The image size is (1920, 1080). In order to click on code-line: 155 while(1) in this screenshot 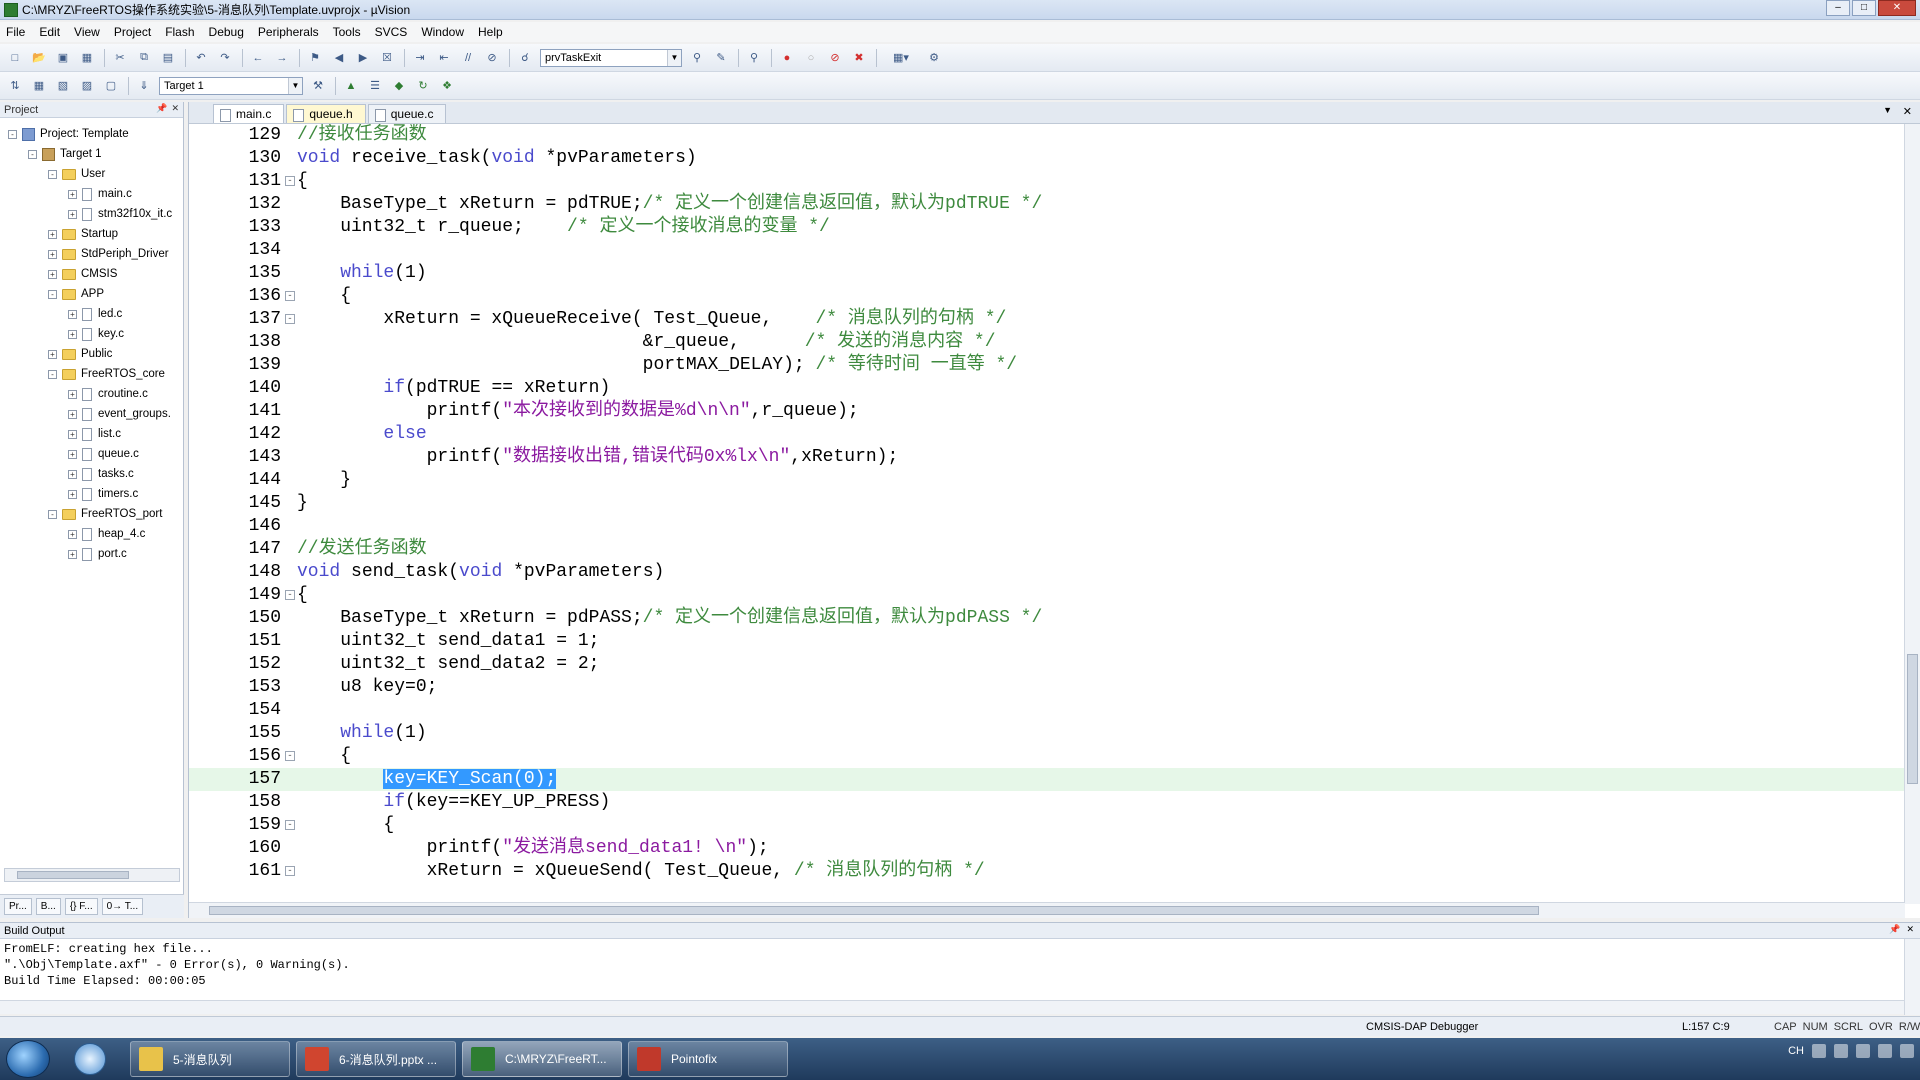, I will do `click(1047, 733)`.